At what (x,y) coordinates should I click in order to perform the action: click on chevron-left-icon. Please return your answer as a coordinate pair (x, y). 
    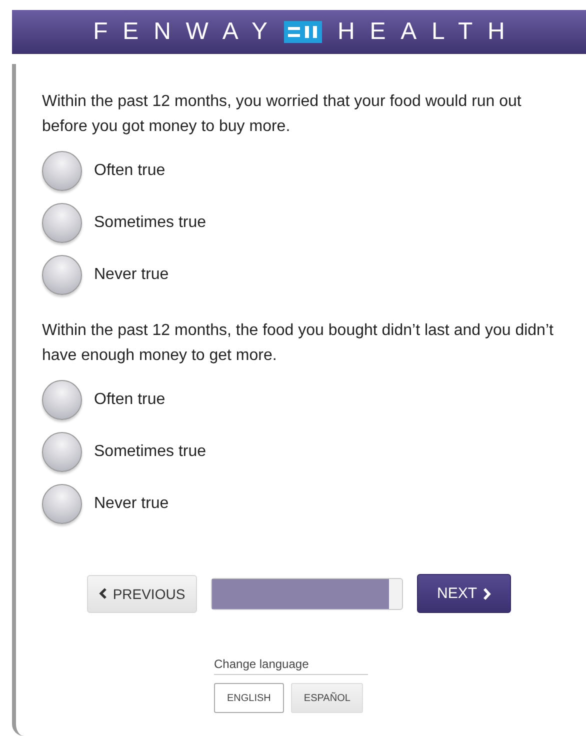
    Looking at the image, I should click on (102, 593).